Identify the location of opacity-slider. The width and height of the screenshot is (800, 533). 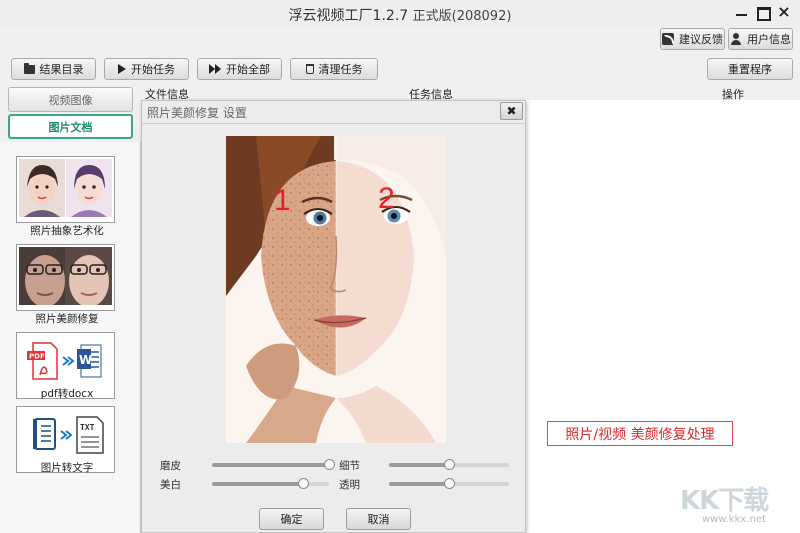
(449, 483).